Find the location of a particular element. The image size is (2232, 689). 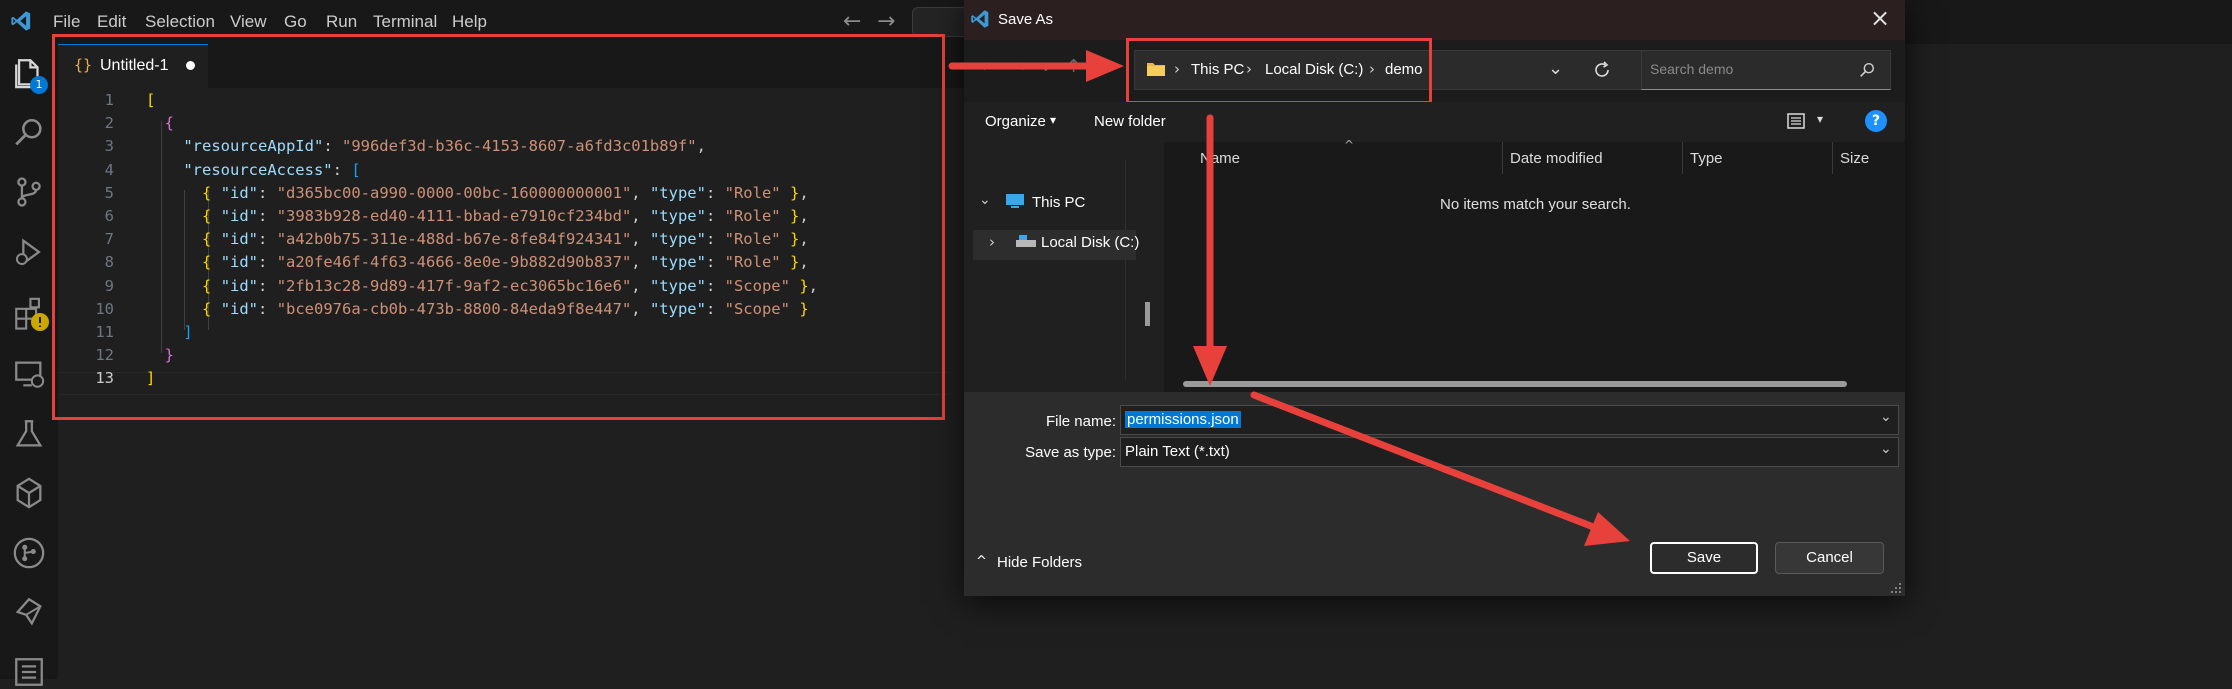

file-list is located at coordinates (1534, 267).